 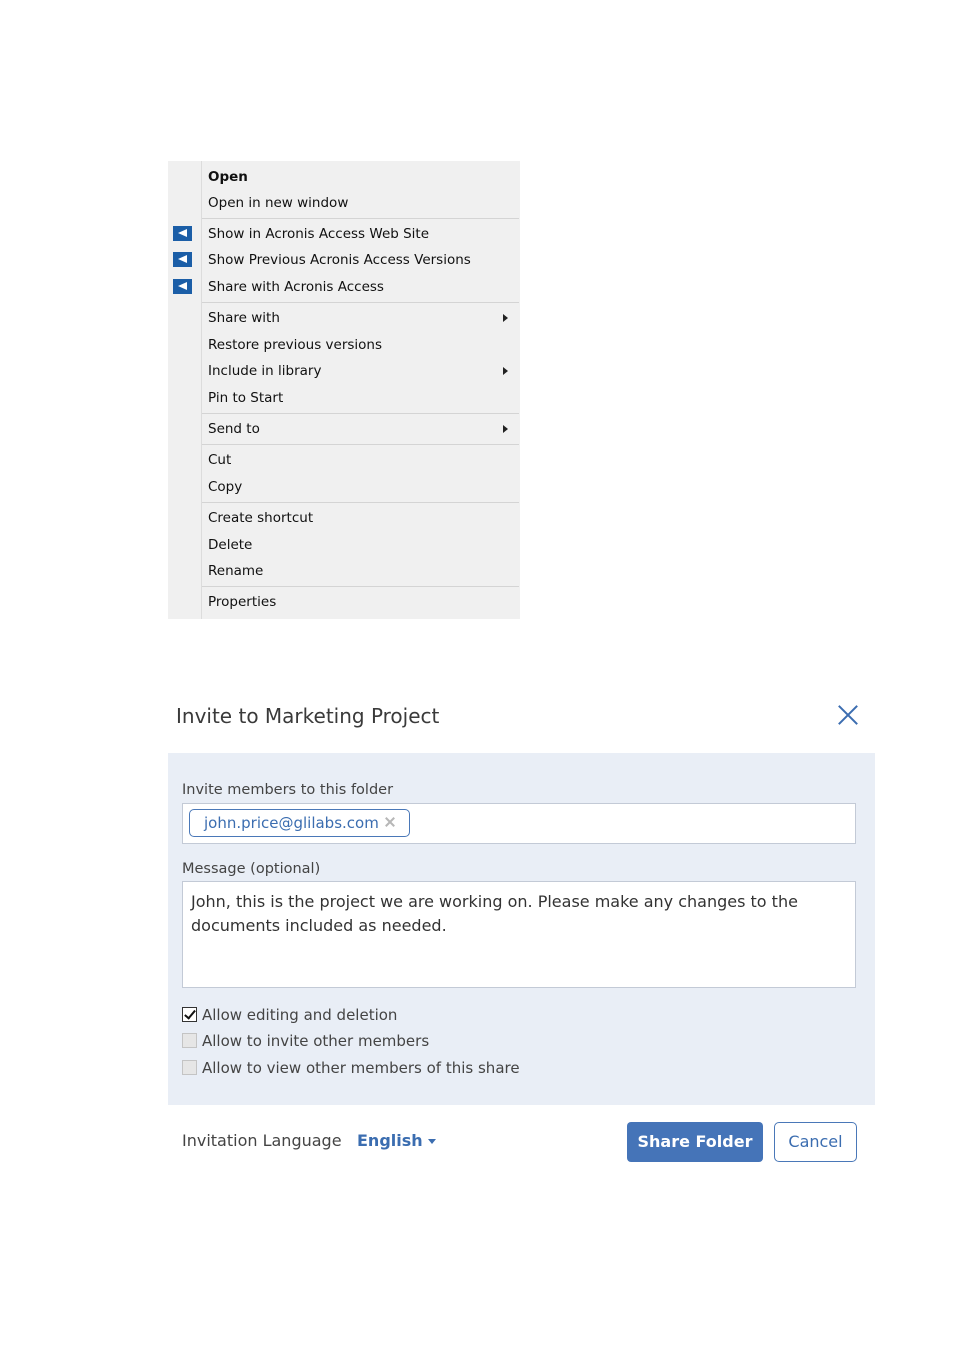 What do you see at coordinates (308, 716) in the screenshot?
I see `dialog-title: Invite to Marketing Project` at bounding box center [308, 716].